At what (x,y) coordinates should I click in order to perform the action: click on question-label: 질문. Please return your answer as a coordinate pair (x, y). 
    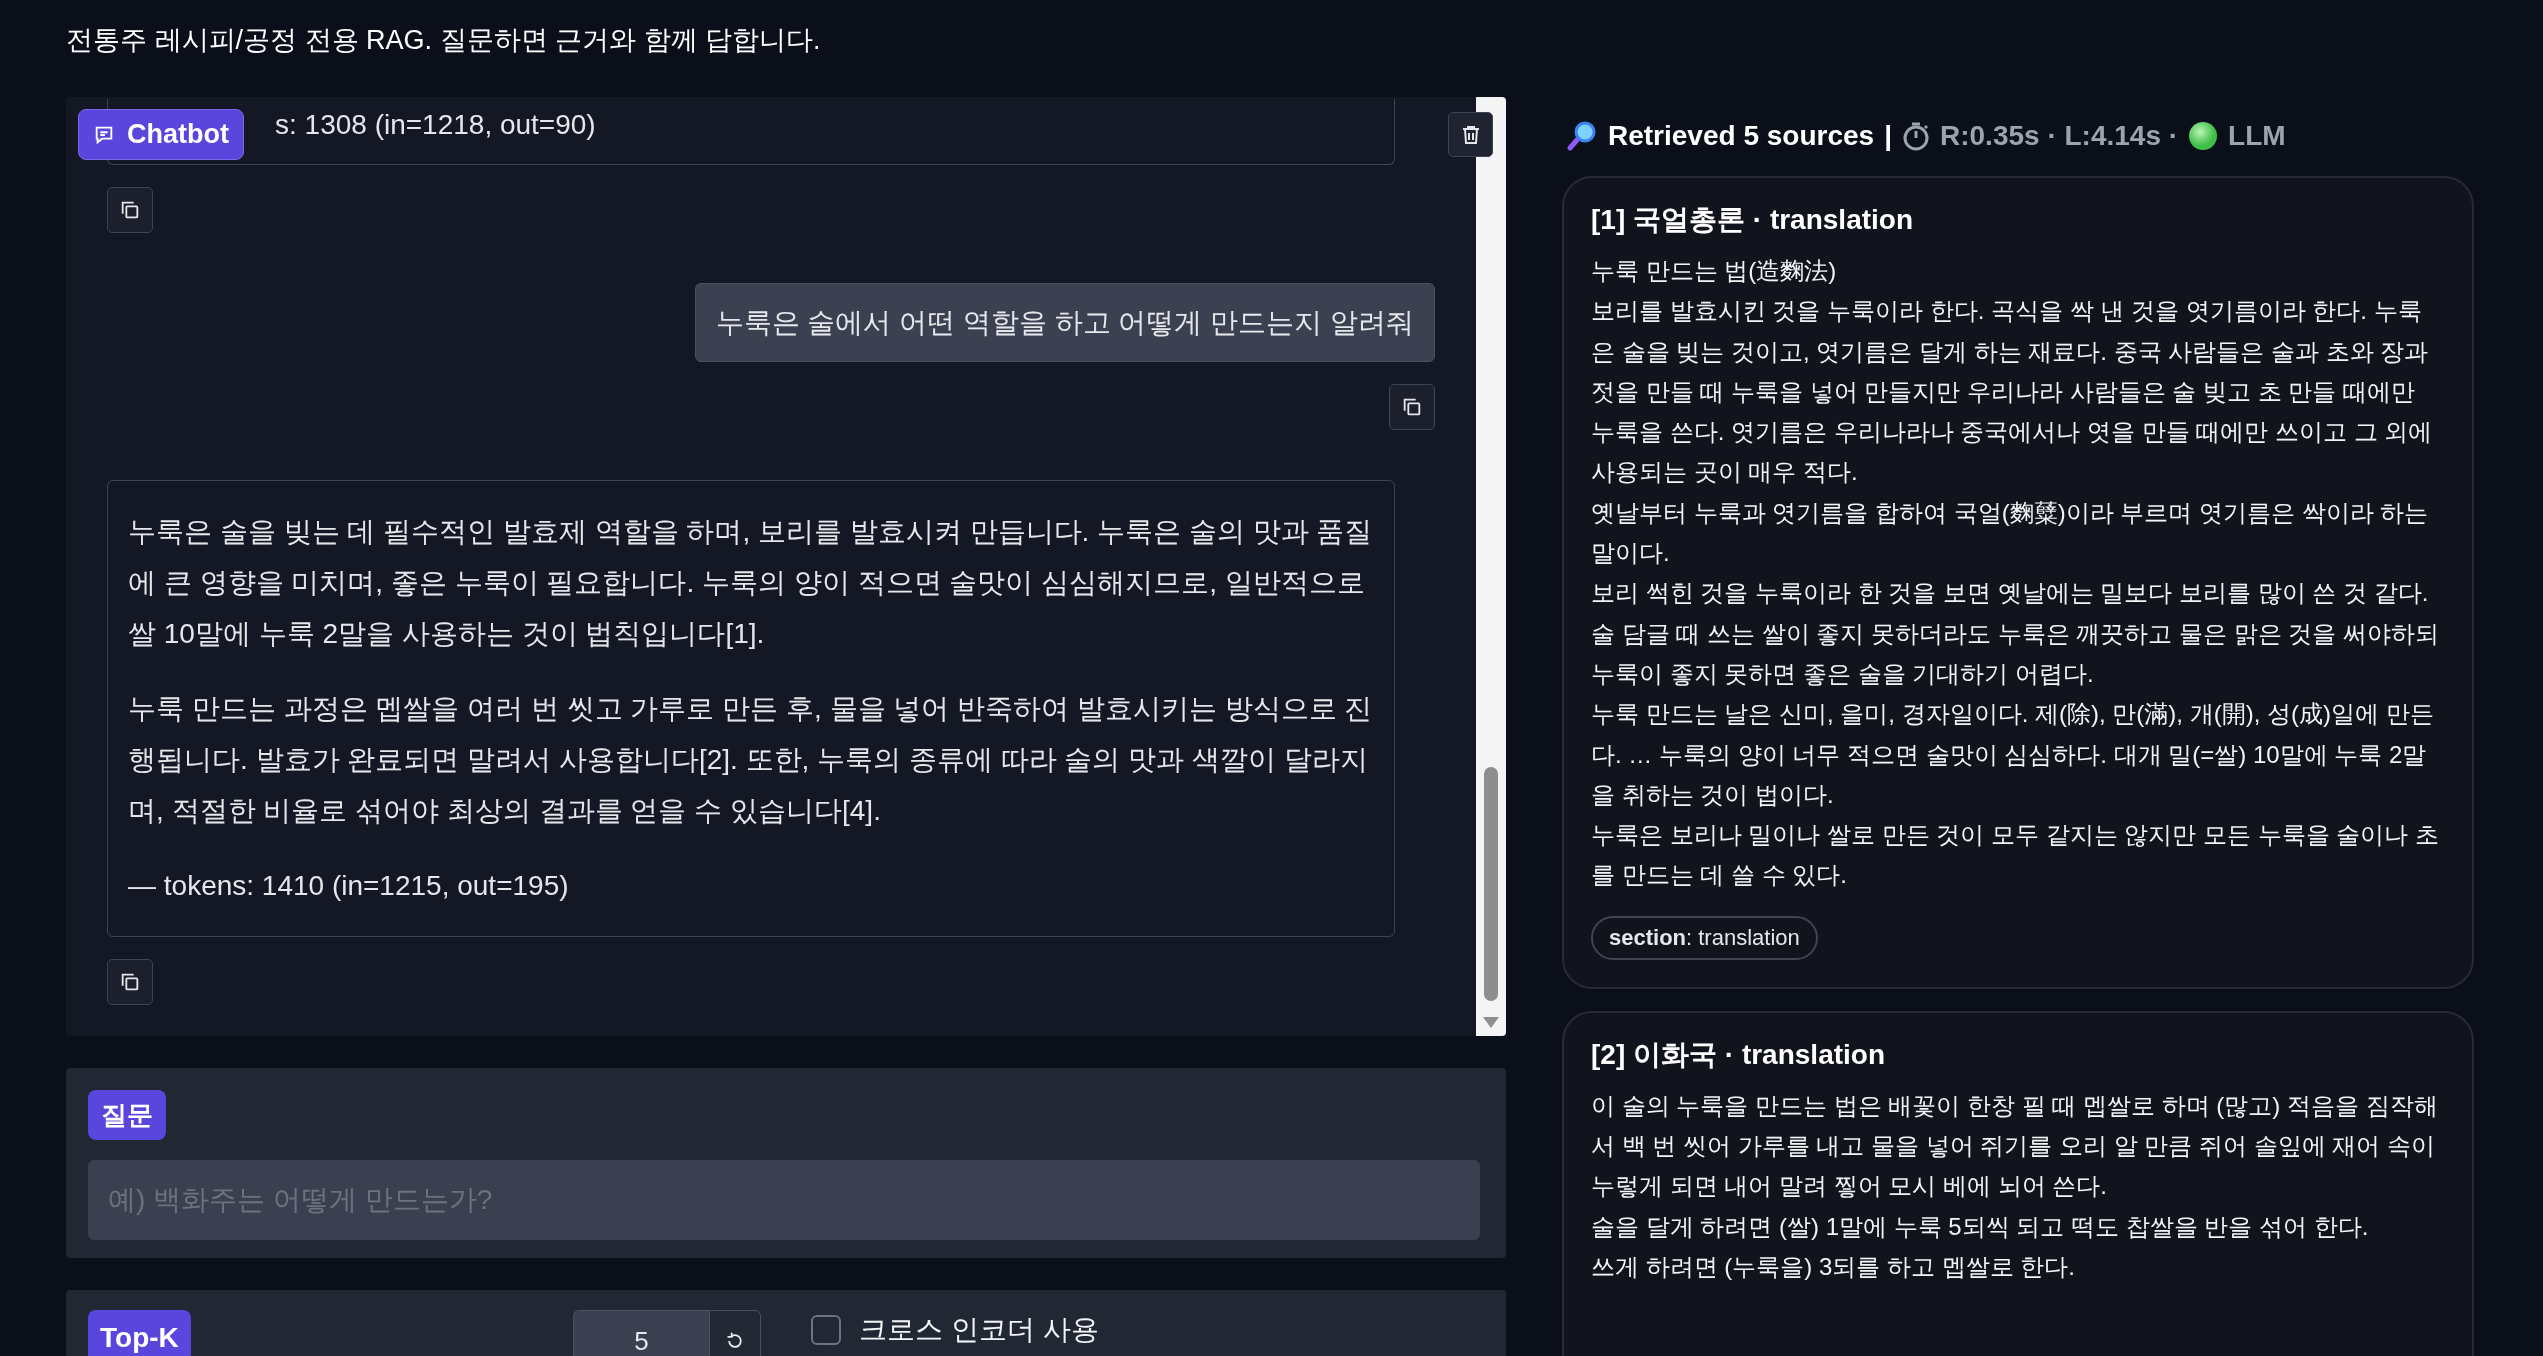
    Looking at the image, I should click on (127, 1115).